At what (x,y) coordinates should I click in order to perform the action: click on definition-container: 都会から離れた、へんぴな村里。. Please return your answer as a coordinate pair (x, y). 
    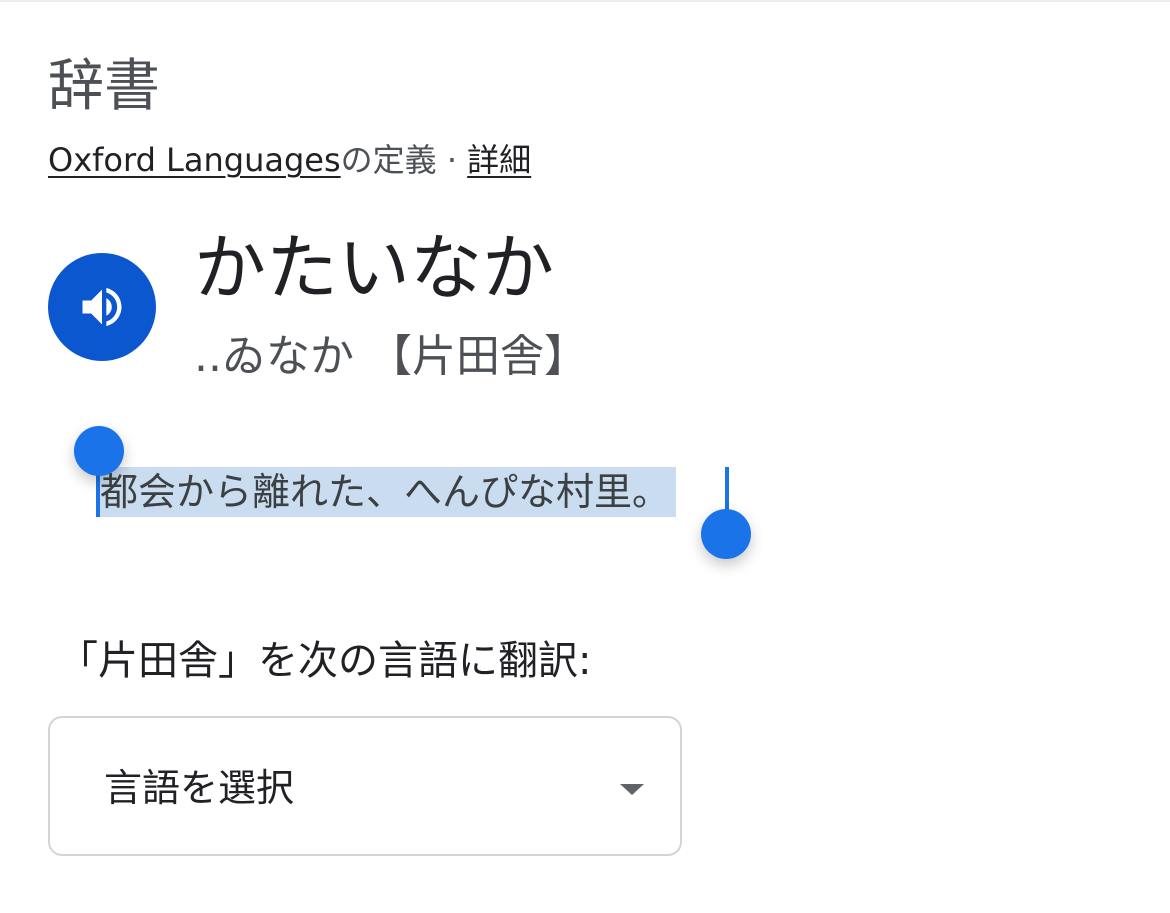
    Looking at the image, I should click on (387, 492).